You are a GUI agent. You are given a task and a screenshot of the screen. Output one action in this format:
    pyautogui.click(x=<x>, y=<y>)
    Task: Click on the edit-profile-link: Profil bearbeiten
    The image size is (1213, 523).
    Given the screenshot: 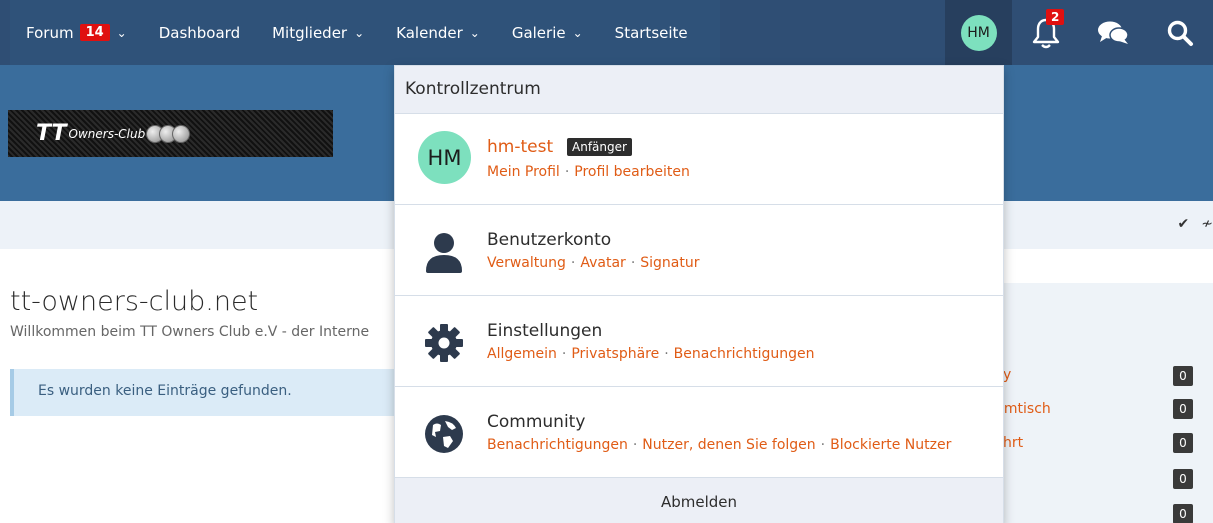 What is the action you would take?
    pyautogui.click(x=632, y=172)
    